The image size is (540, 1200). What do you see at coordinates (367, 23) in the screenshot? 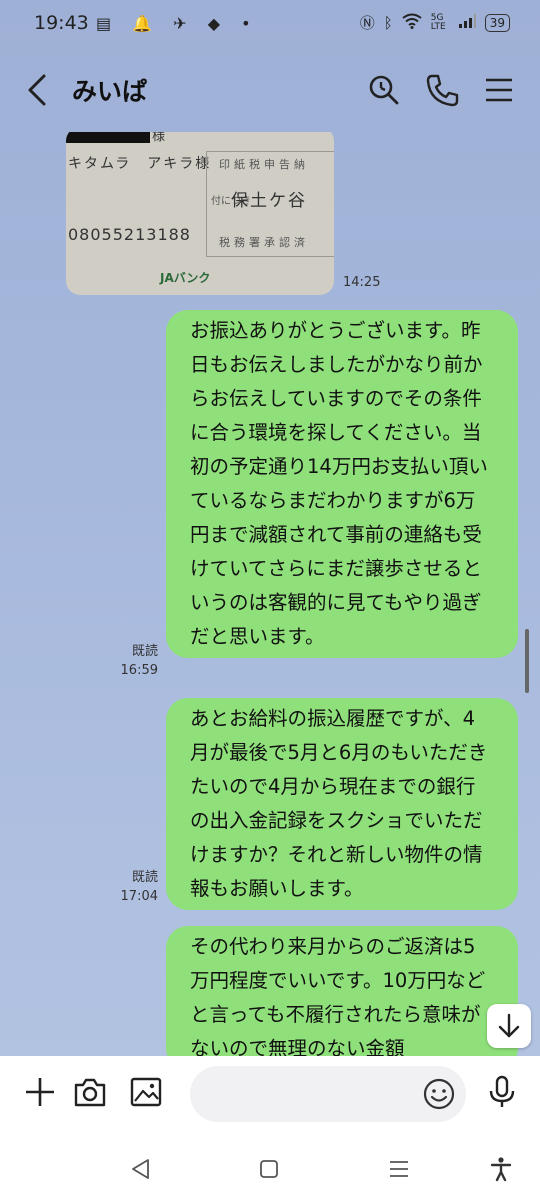
I see `nfc-icon: Ⓝ` at bounding box center [367, 23].